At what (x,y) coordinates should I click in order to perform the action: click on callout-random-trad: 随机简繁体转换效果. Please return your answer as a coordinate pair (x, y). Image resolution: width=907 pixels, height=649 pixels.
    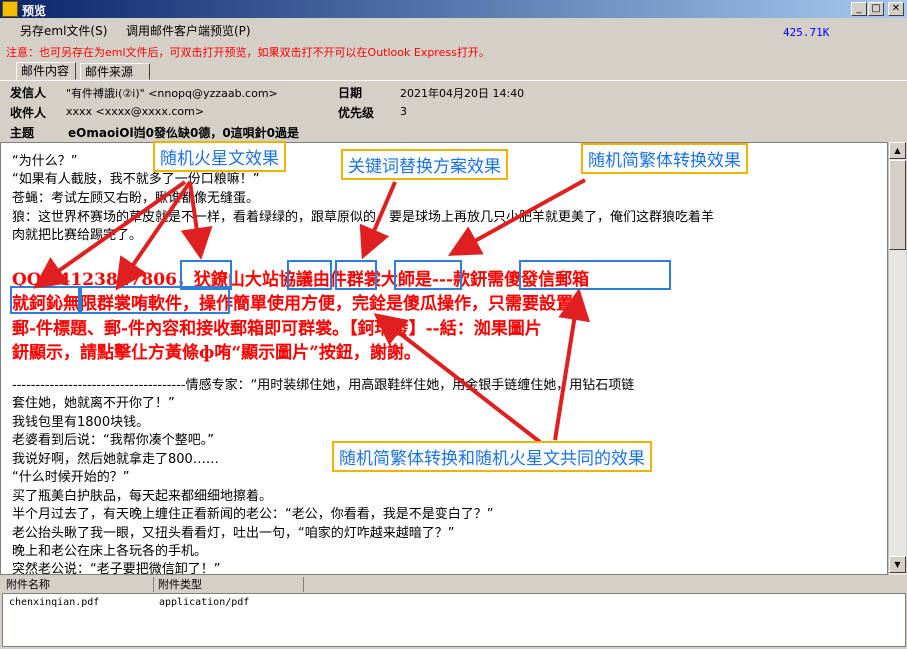
    Looking at the image, I should click on (664, 158).